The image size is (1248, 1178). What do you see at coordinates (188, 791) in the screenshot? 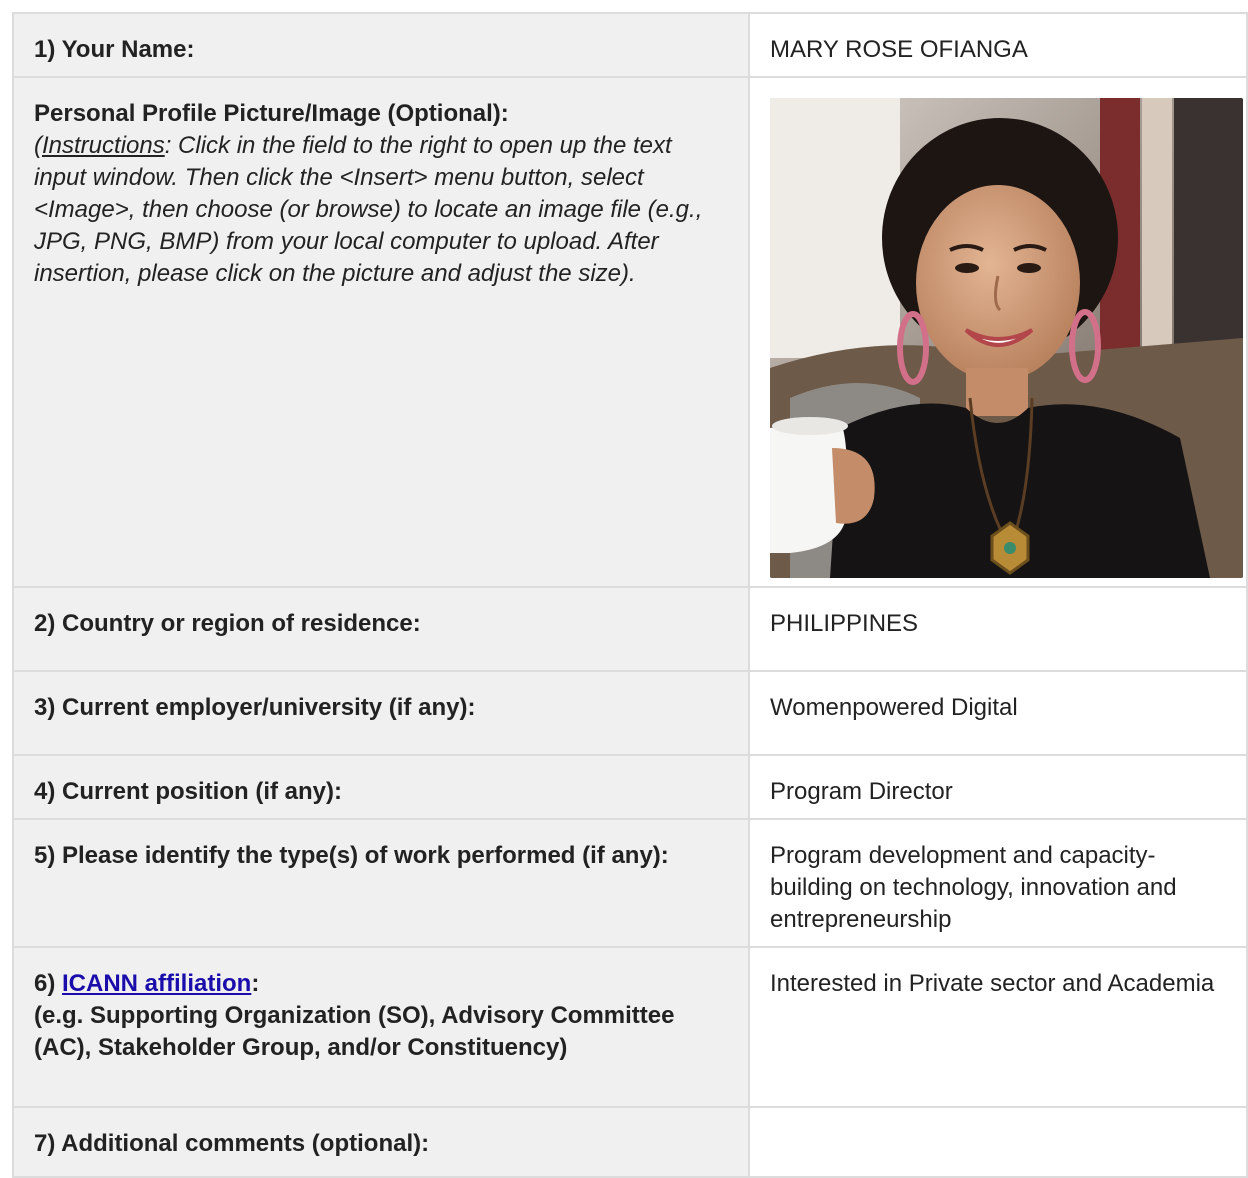
I see `position-label: 4) Current position (if any):` at bounding box center [188, 791].